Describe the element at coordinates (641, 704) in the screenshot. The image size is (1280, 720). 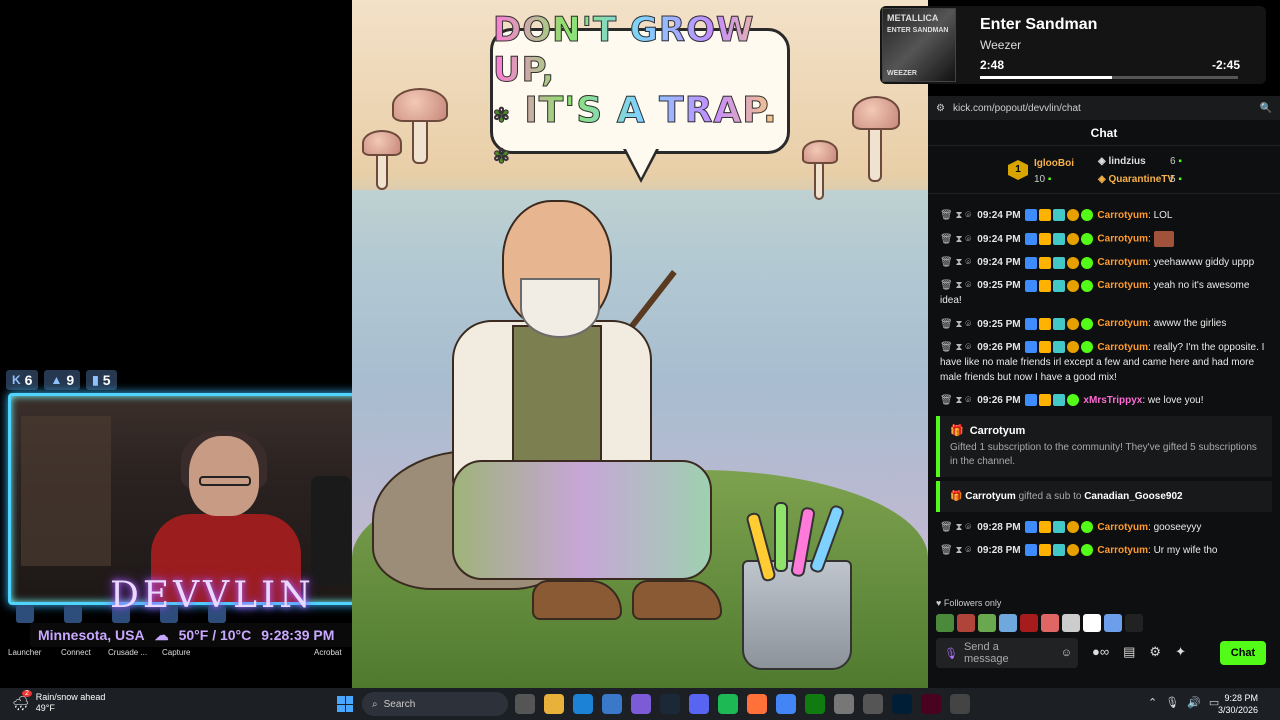
I see `copilot-icon` at that location.